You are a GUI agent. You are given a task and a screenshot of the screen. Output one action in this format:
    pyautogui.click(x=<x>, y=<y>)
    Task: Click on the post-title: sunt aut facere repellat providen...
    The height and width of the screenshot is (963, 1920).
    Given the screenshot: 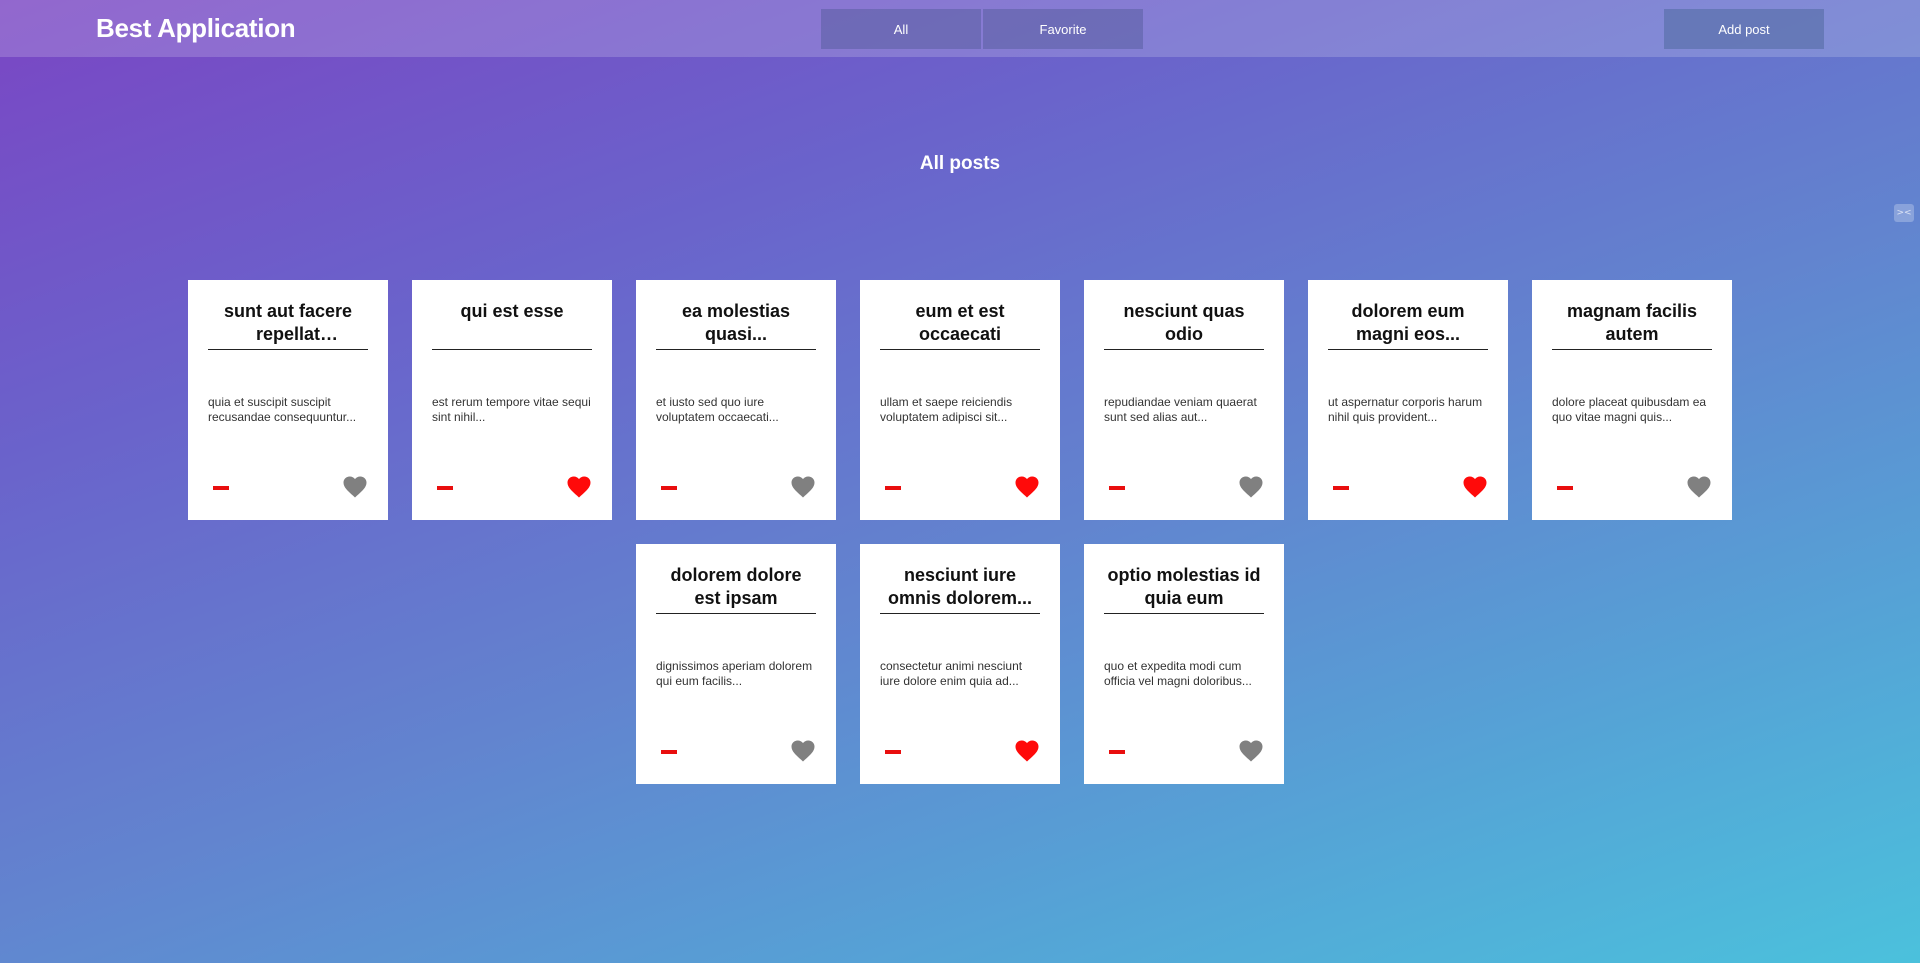 What is the action you would take?
    pyautogui.click(x=288, y=325)
    